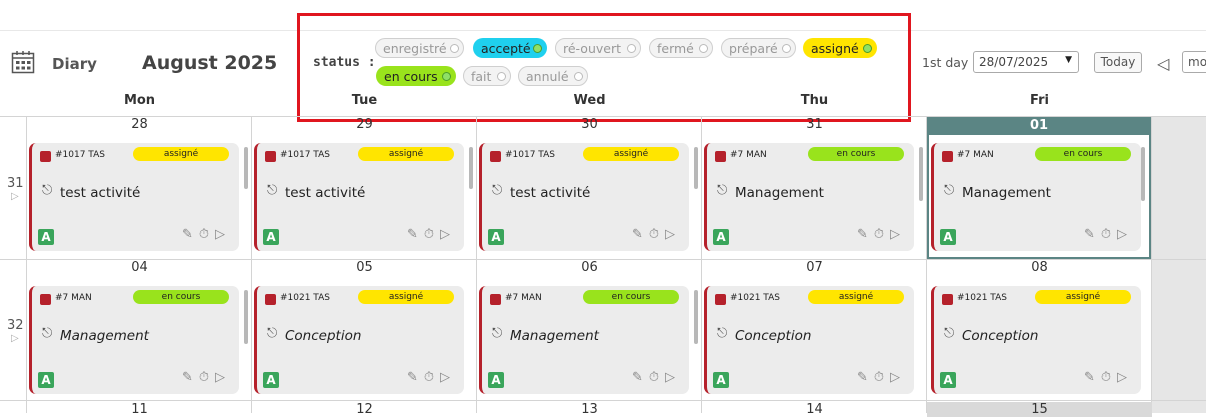 This screenshot has height=417, width=1206. I want to click on status-chip-fait: fait, so click(487, 76).